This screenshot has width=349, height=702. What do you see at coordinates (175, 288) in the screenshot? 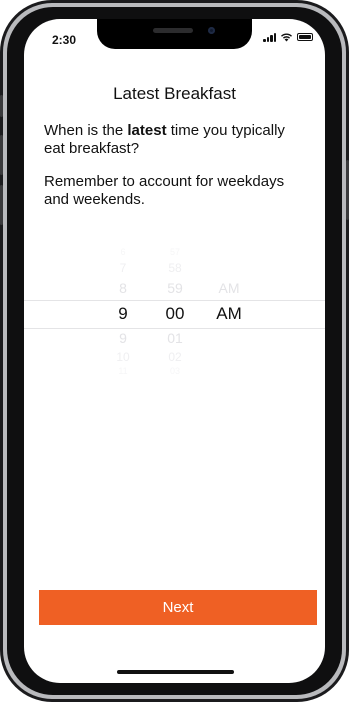
I see `minute-option: 59` at bounding box center [175, 288].